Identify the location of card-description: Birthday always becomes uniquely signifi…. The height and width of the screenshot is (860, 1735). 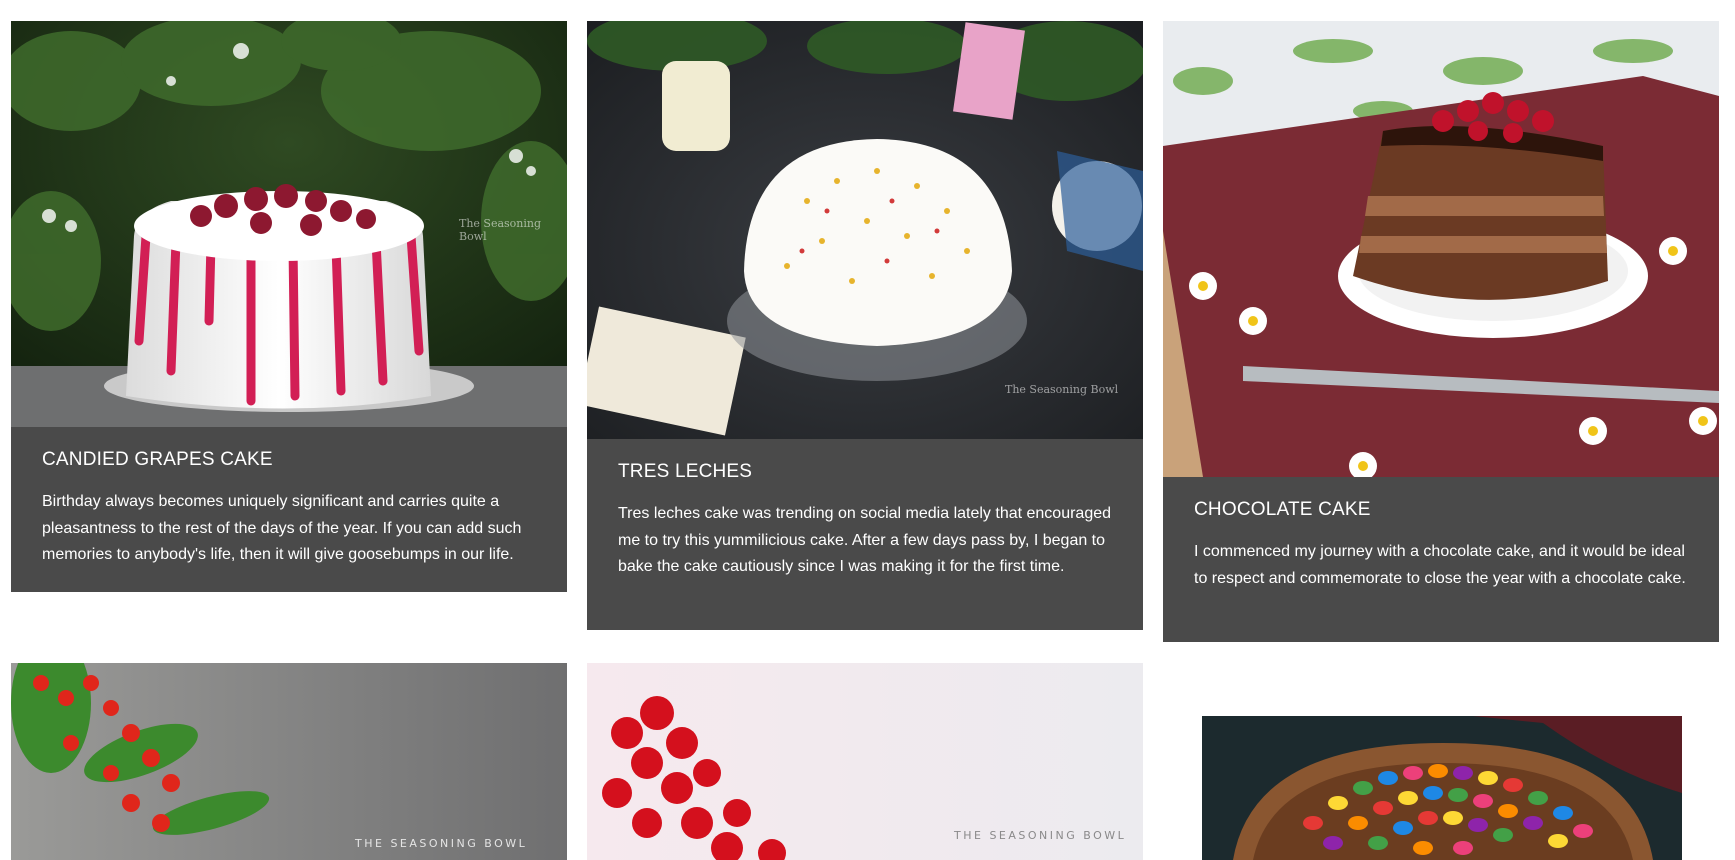
(282, 528).